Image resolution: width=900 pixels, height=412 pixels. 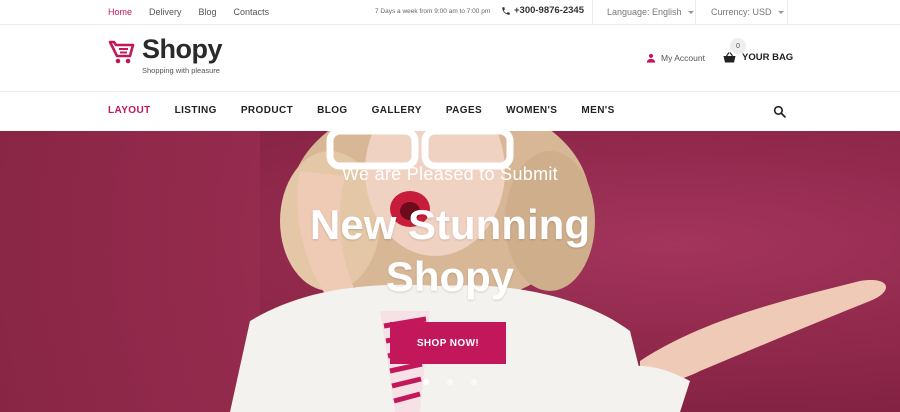 What do you see at coordinates (644, 12) in the screenshot?
I see `language-label: Language: English` at bounding box center [644, 12].